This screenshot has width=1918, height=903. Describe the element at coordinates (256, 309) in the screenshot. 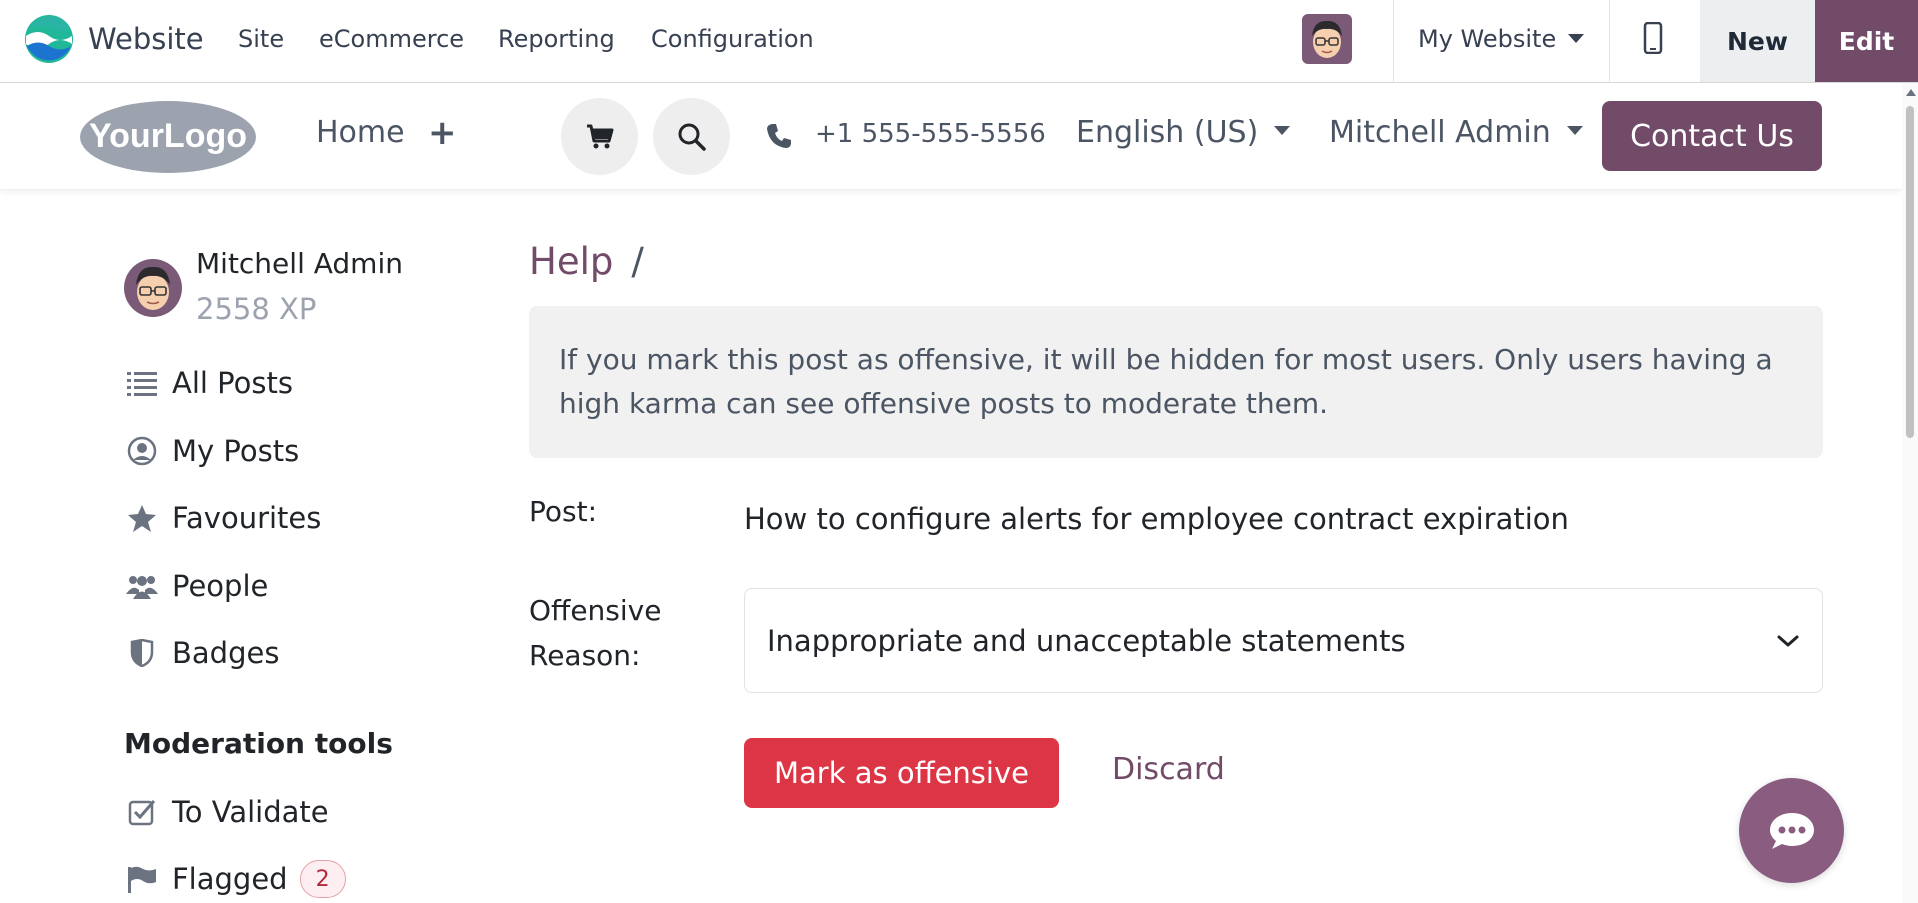

I see `profile-xp: 2558 XP` at that location.